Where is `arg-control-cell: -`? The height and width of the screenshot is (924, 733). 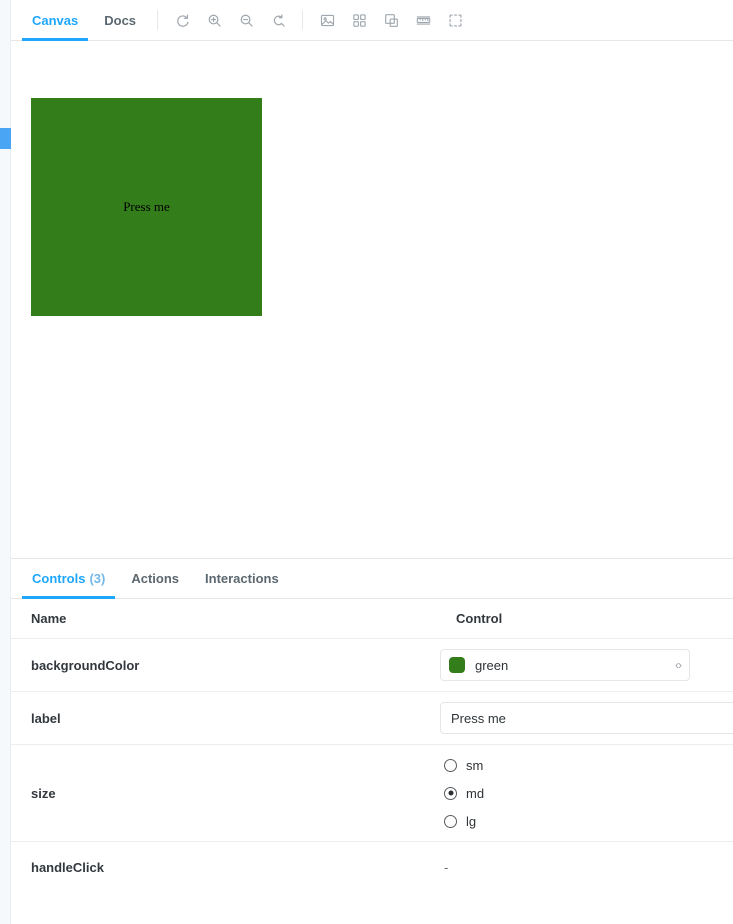
arg-control-cell: - is located at coordinates (584, 867).